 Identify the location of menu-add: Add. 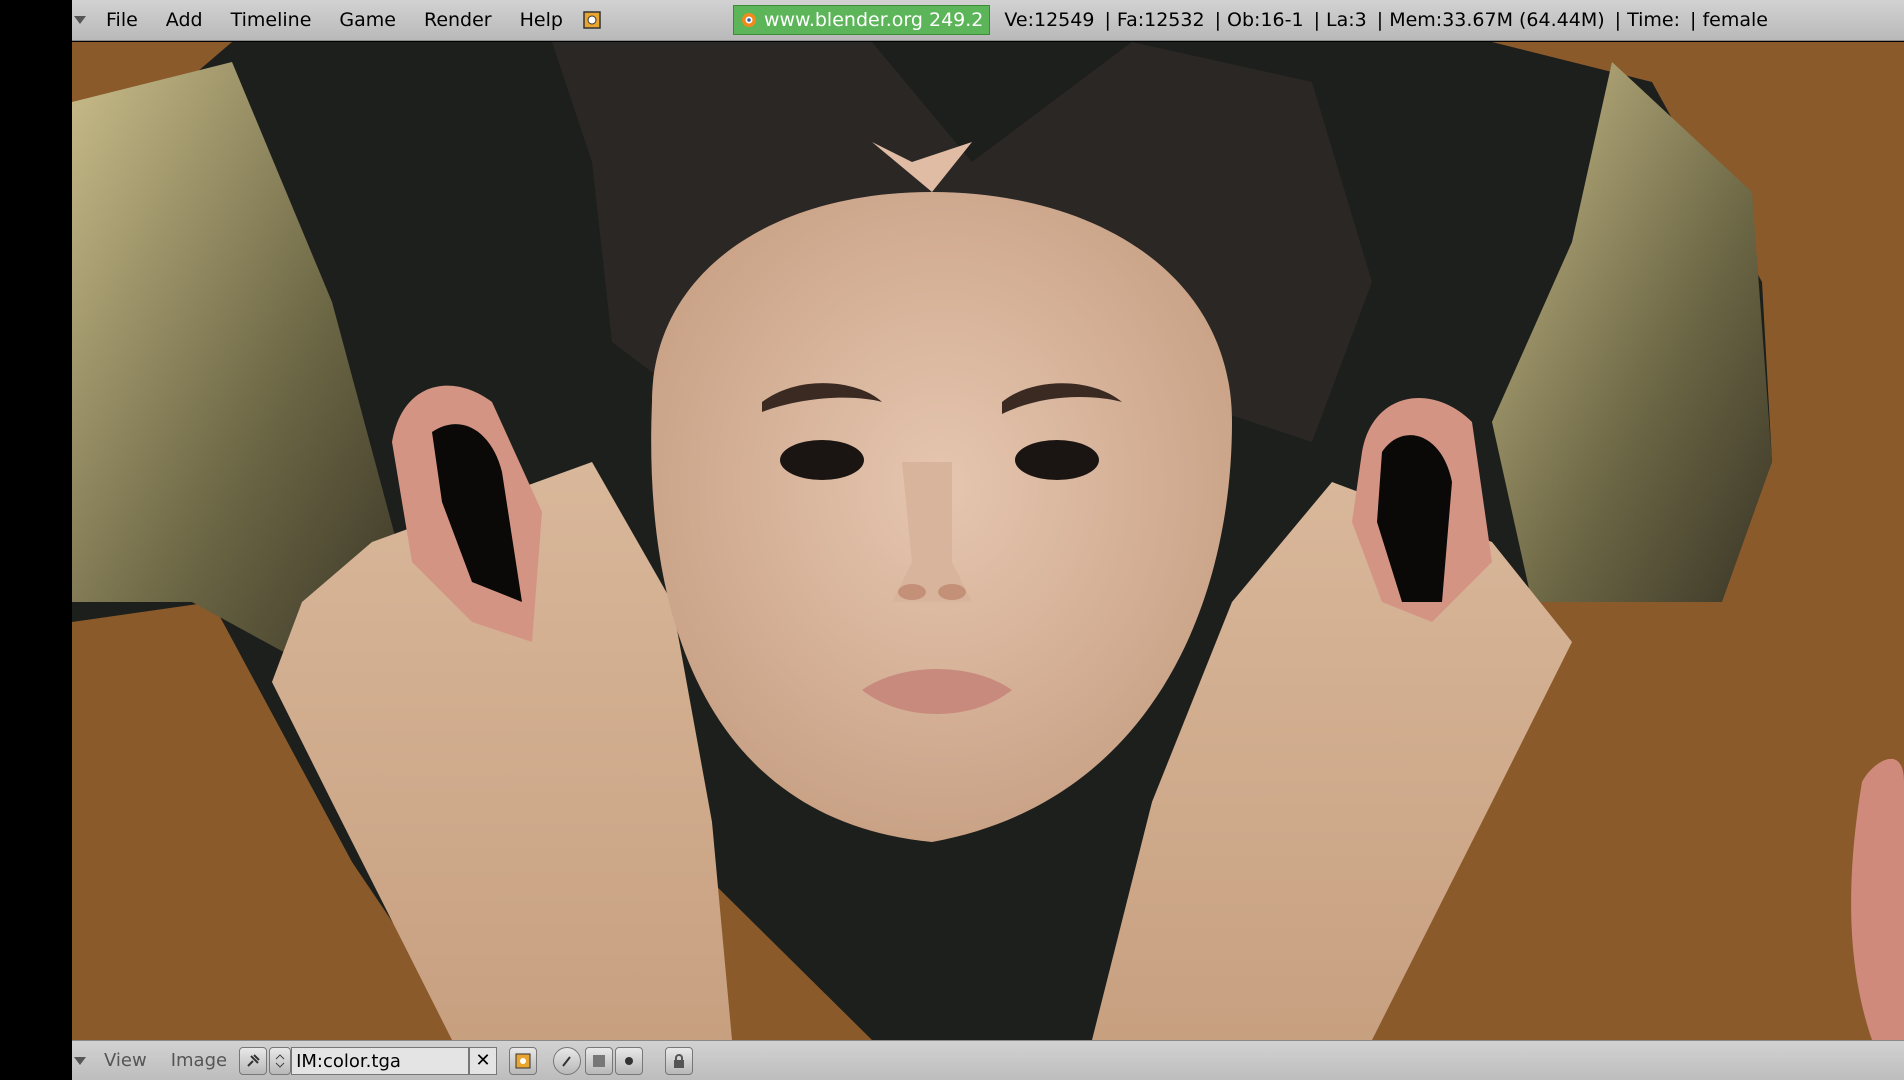
(184, 20).